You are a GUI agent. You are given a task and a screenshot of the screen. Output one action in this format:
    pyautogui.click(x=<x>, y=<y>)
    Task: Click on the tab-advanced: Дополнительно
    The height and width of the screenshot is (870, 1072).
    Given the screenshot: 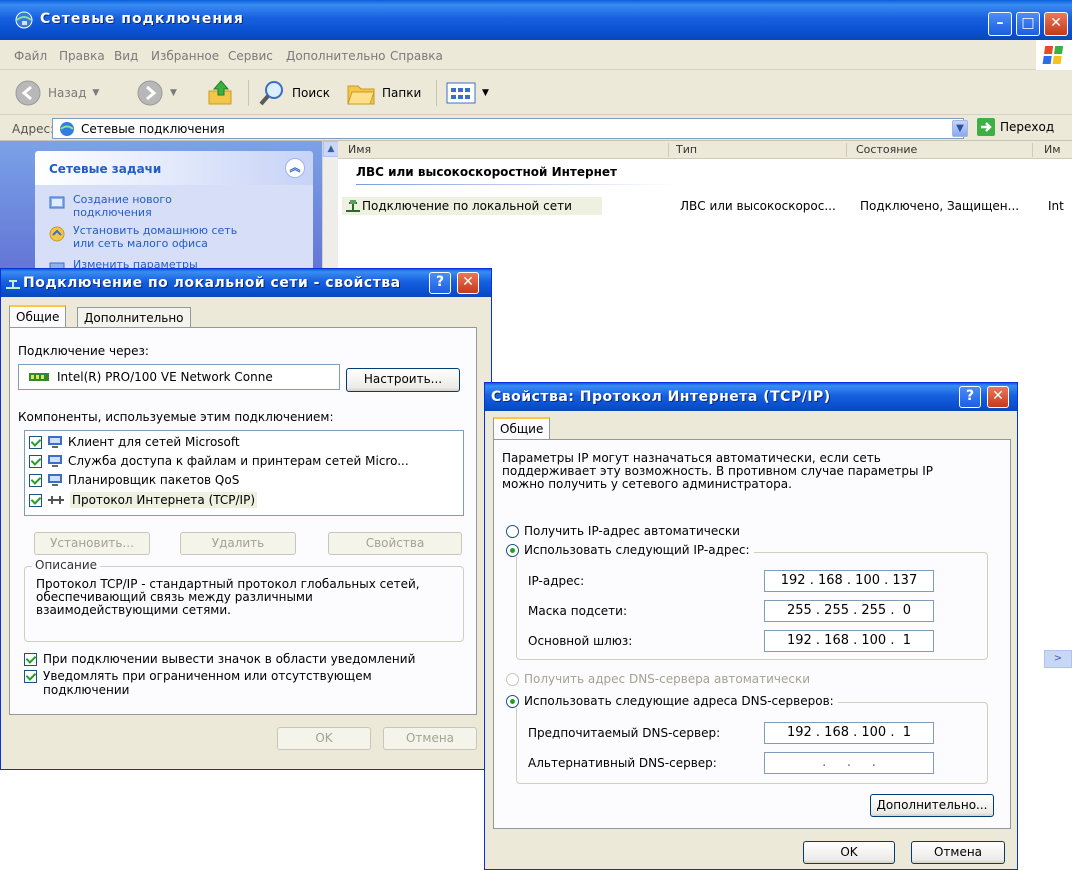 What is the action you would take?
    pyautogui.click(x=134, y=317)
    